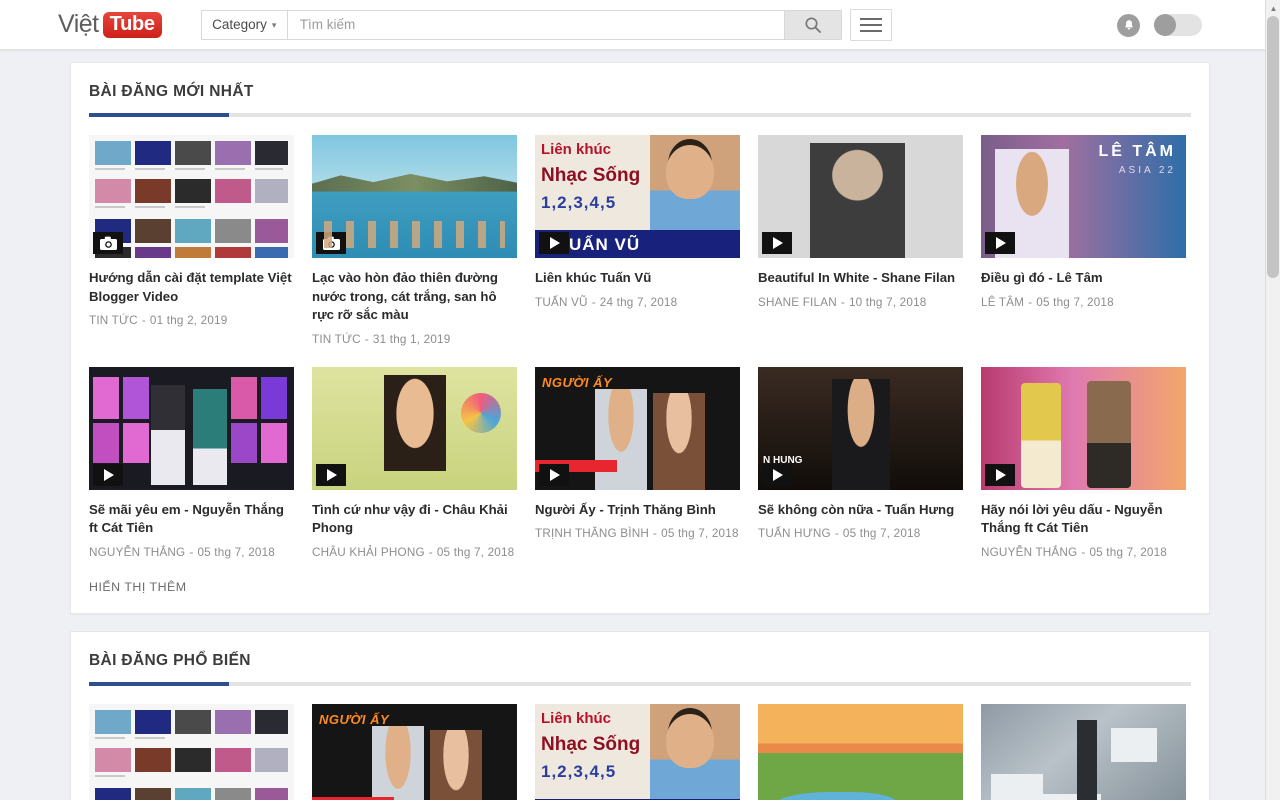 The height and width of the screenshot is (800, 1280). I want to click on camera-icon, so click(108, 243).